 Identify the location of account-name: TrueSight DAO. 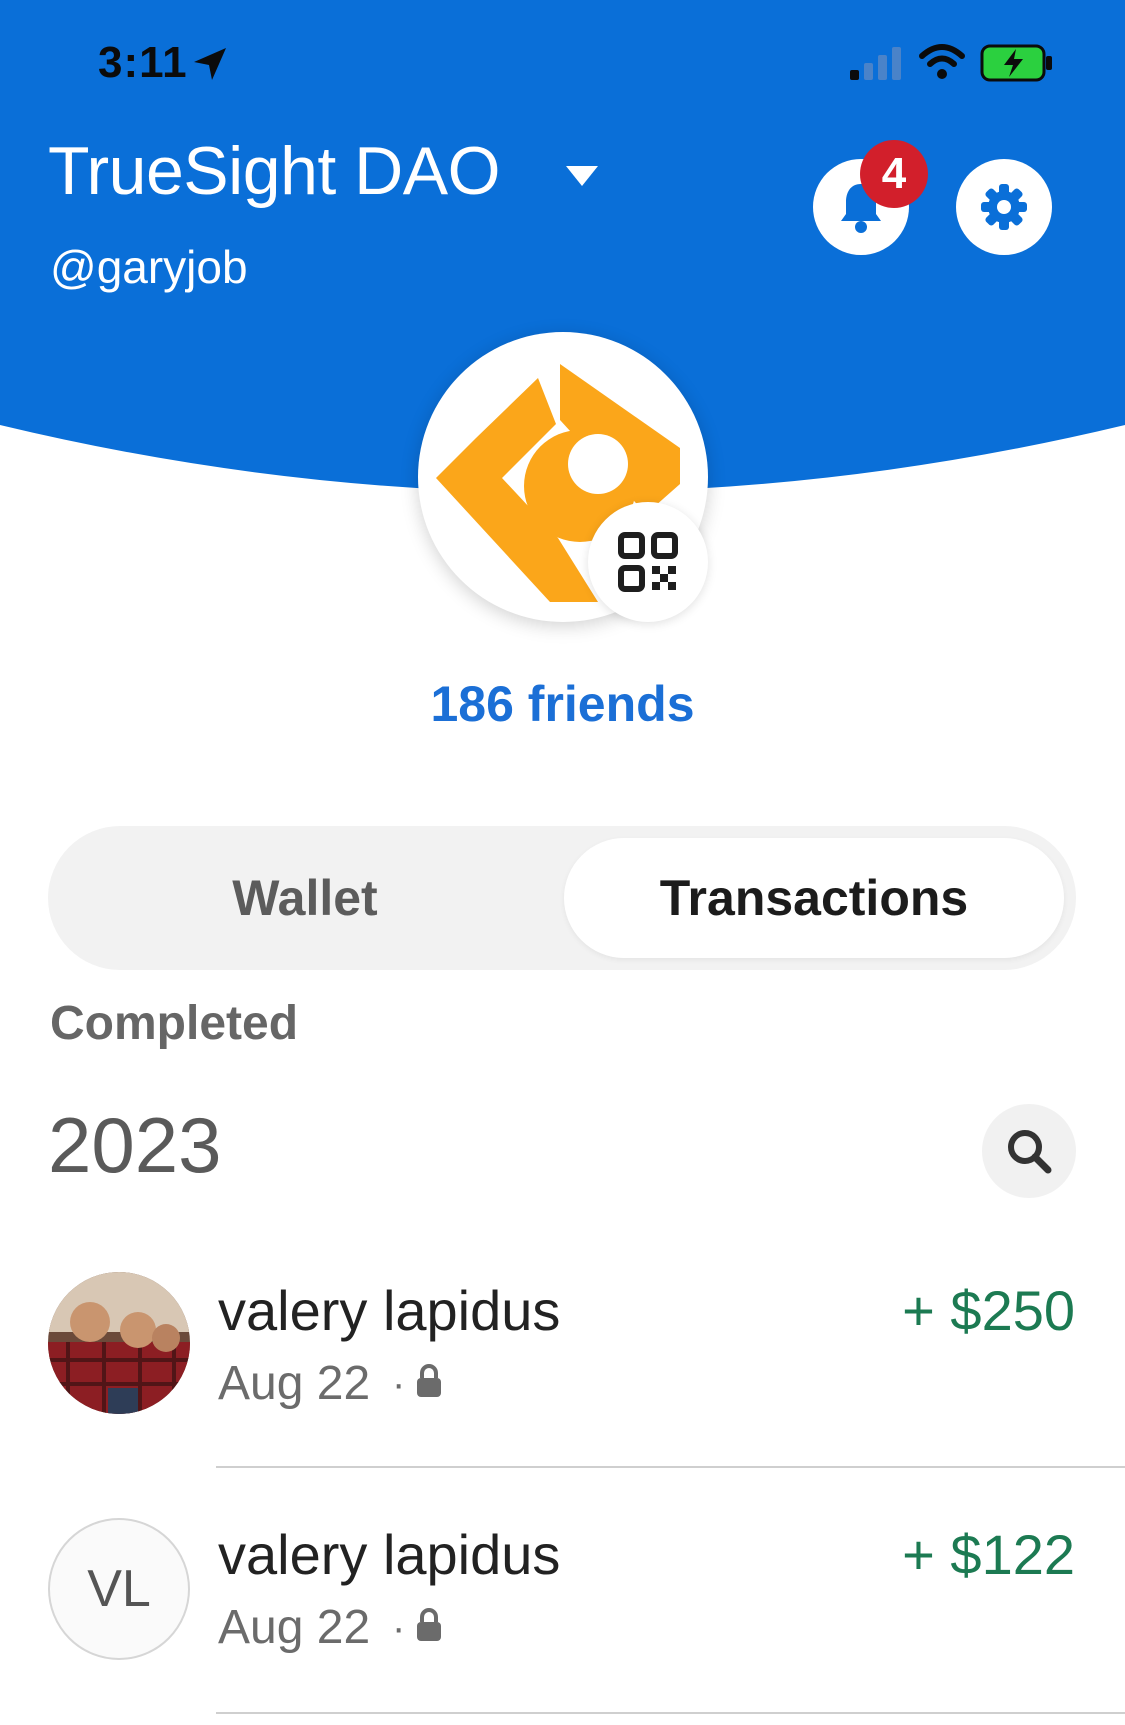
(274, 171).